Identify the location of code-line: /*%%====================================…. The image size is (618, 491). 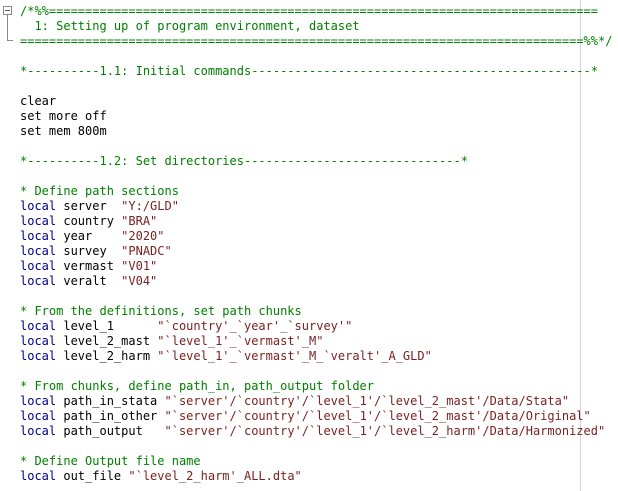
(316, 11).